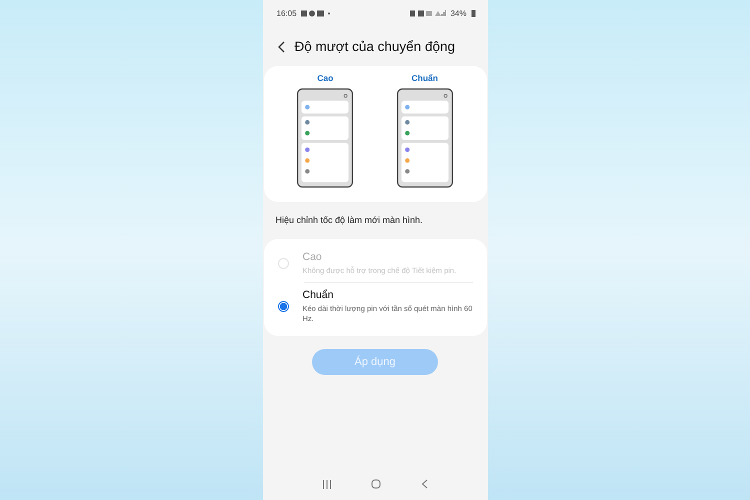 Image resolution: width=750 pixels, height=500 pixels. Describe the element at coordinates (376, 484) in the screenshot. I see `home-icon` at that location.